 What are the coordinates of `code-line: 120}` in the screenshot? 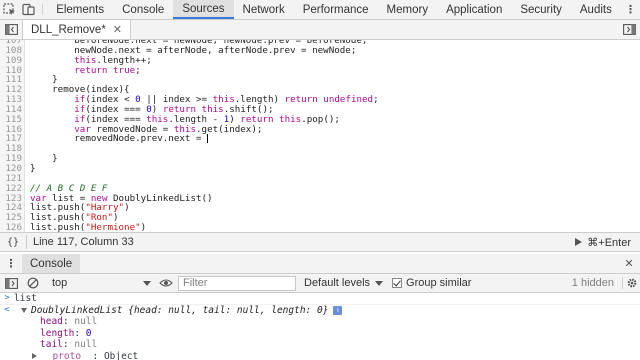 It's located at (320, 169).